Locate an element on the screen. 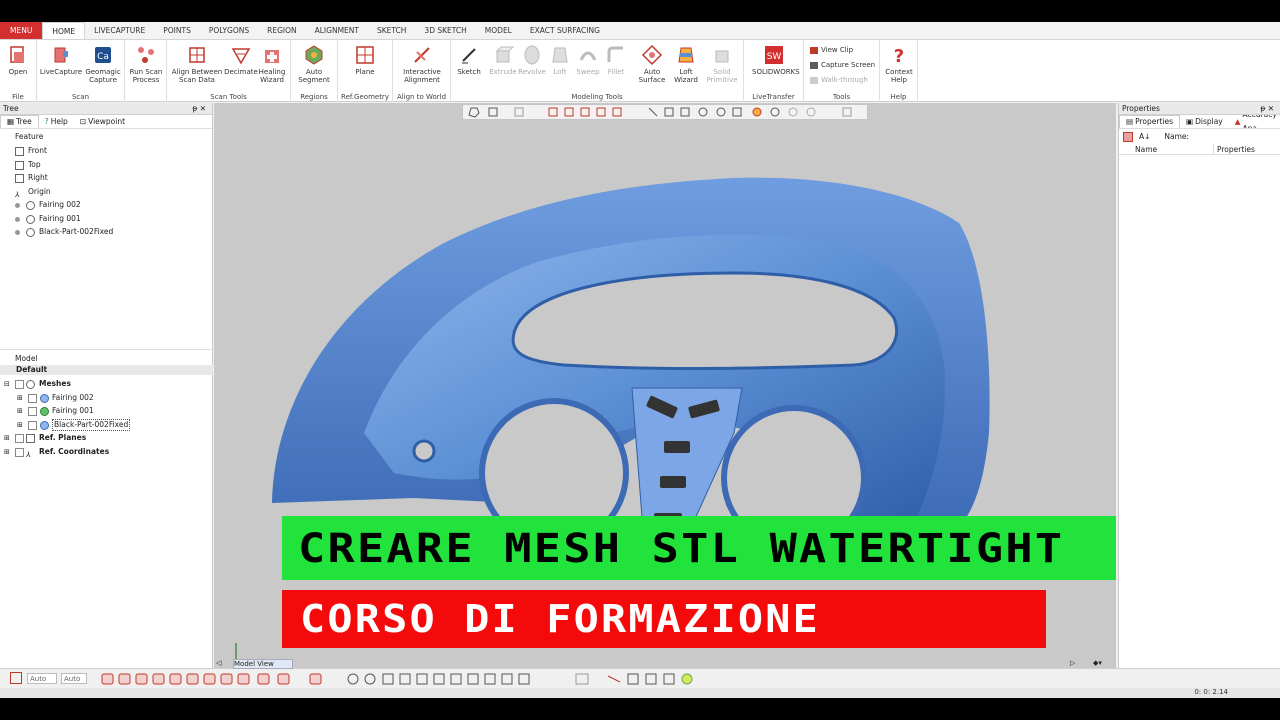 This screenshot has height=720, width=1280. align-between-scan-data-button: Align Between Scan Data is located at coordinates (197, 63).